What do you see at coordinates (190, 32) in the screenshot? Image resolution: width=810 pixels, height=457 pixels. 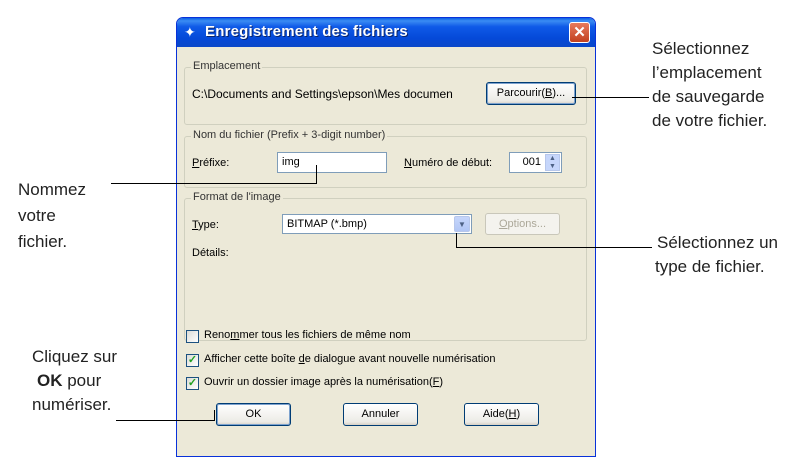 I see `scanner-icon: ✦` at bounding box center [190, 32].